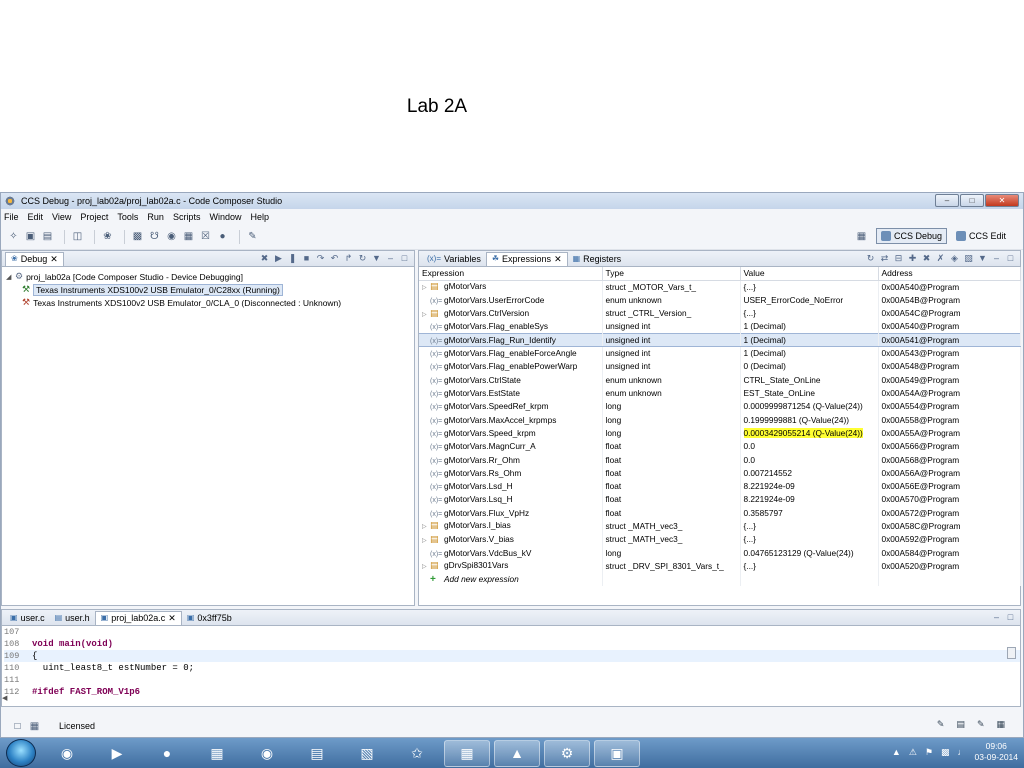 The height and width of the screenshot is (768, 1024). I want to click on cell-add-expression: + Add new expression, so click(511, 579).